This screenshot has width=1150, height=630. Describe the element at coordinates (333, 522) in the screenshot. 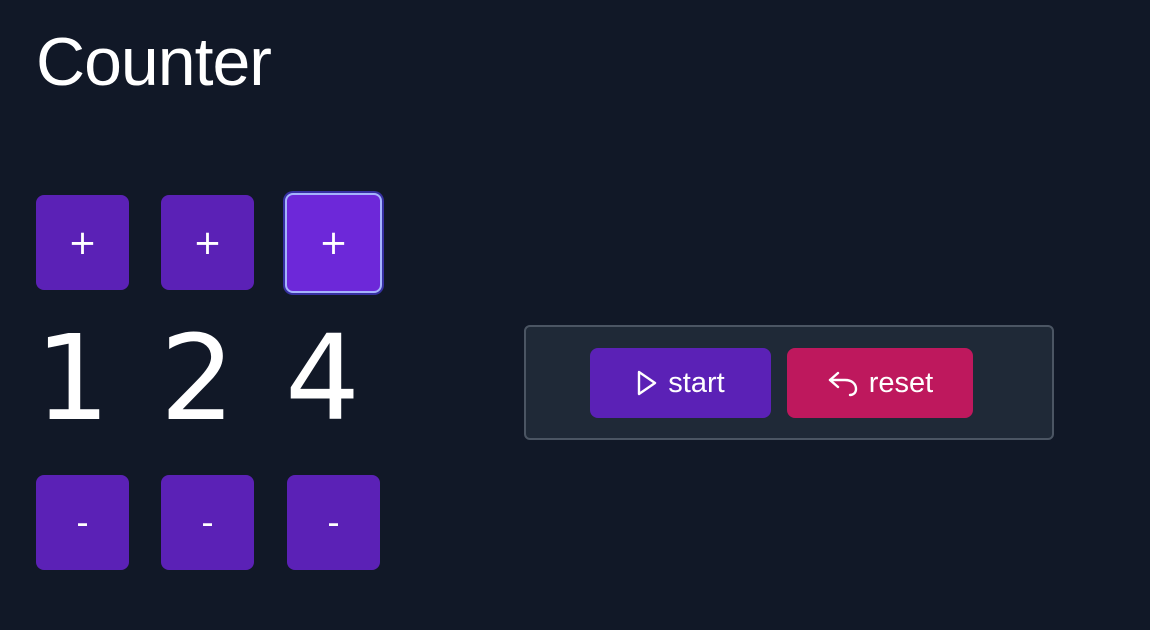

I see `decrement-button-3: -` at that location.